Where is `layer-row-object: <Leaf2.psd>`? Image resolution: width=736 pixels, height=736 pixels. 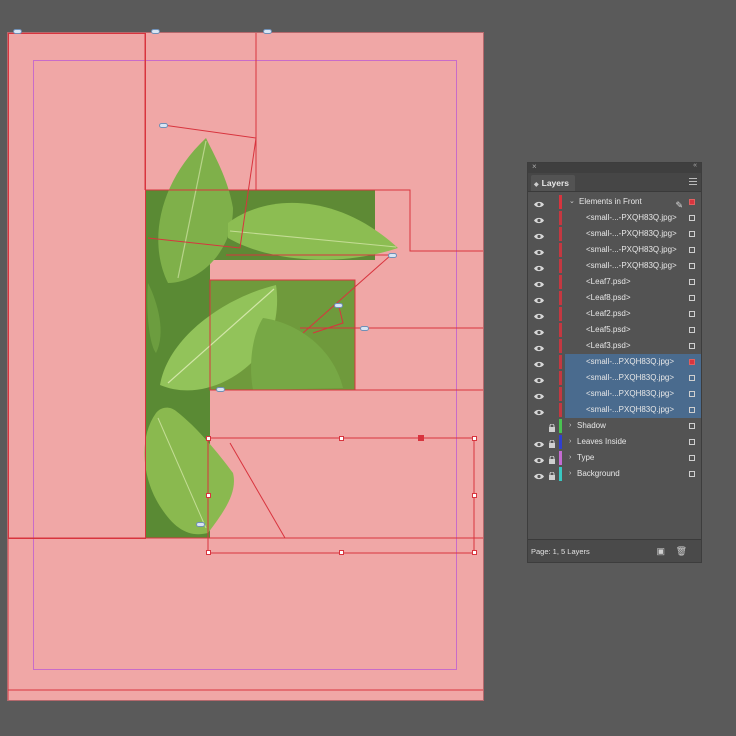
layer-row-object: <Leaf2.psd> is located at coordinates (614, 314).